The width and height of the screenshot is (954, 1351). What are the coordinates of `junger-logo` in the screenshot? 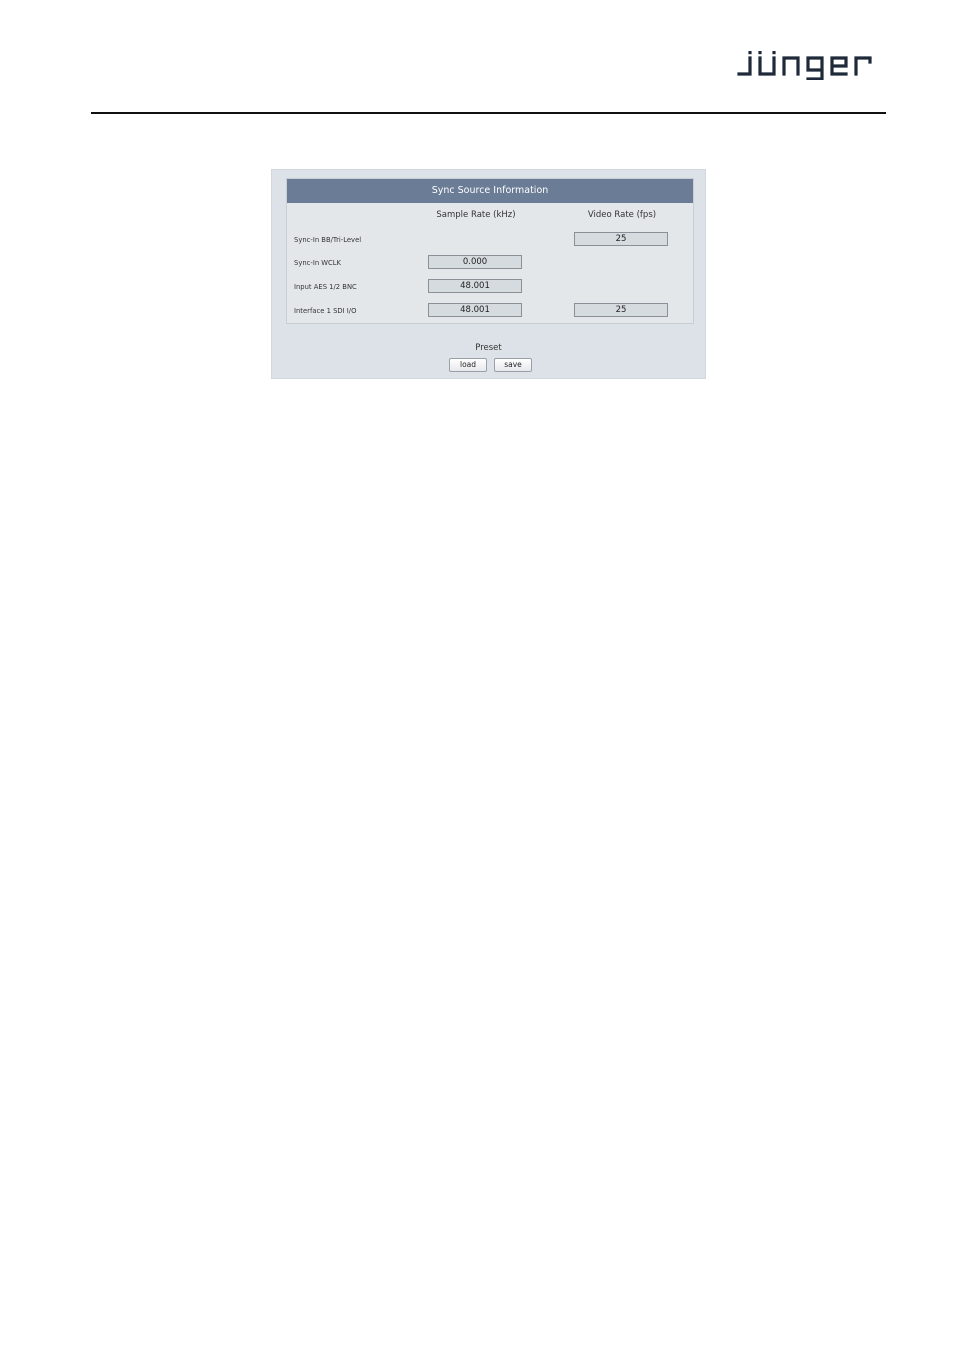 It's located at (809, 65).